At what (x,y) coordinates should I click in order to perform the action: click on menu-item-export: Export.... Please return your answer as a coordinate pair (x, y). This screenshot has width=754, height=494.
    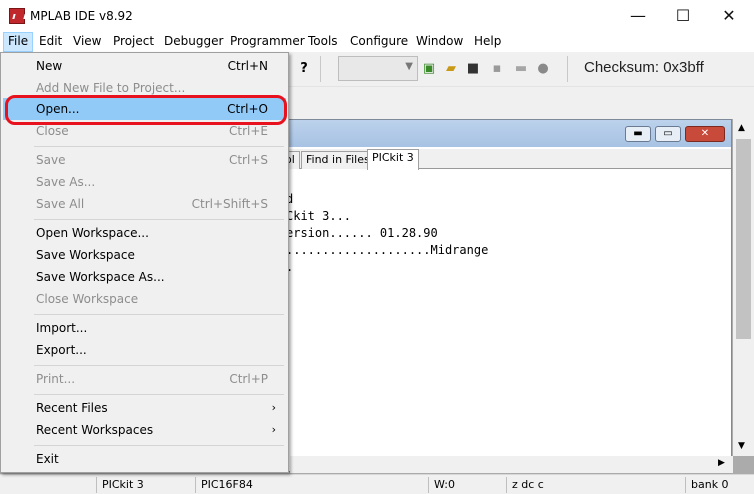
    Looking at the image, I should click on (144, 350).